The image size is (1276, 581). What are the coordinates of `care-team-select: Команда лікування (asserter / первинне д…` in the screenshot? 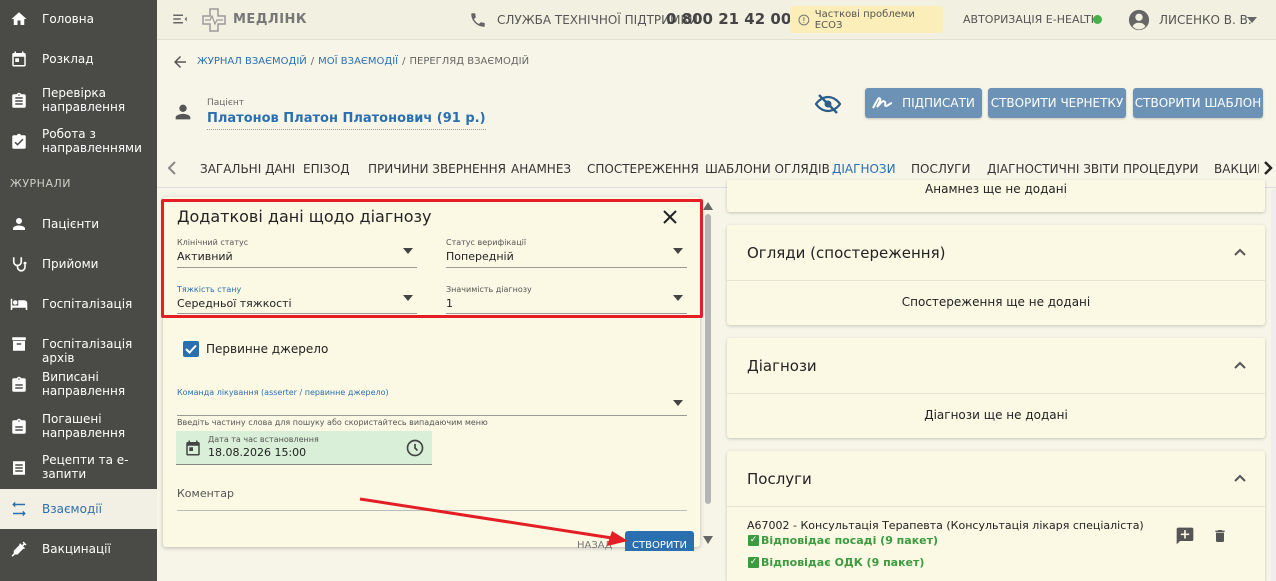 It's located at (432, 402).